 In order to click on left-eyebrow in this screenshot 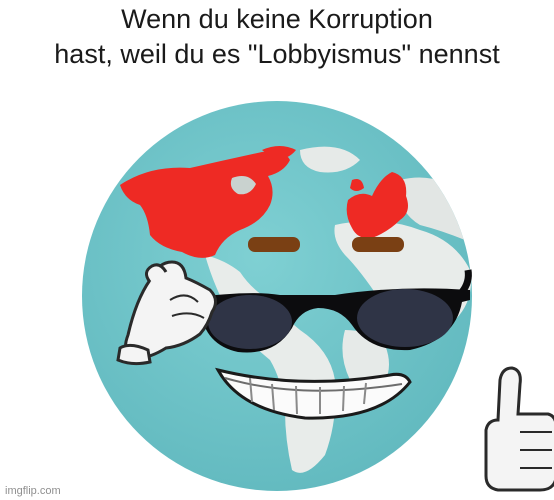, I will do `click(274, 244)`.